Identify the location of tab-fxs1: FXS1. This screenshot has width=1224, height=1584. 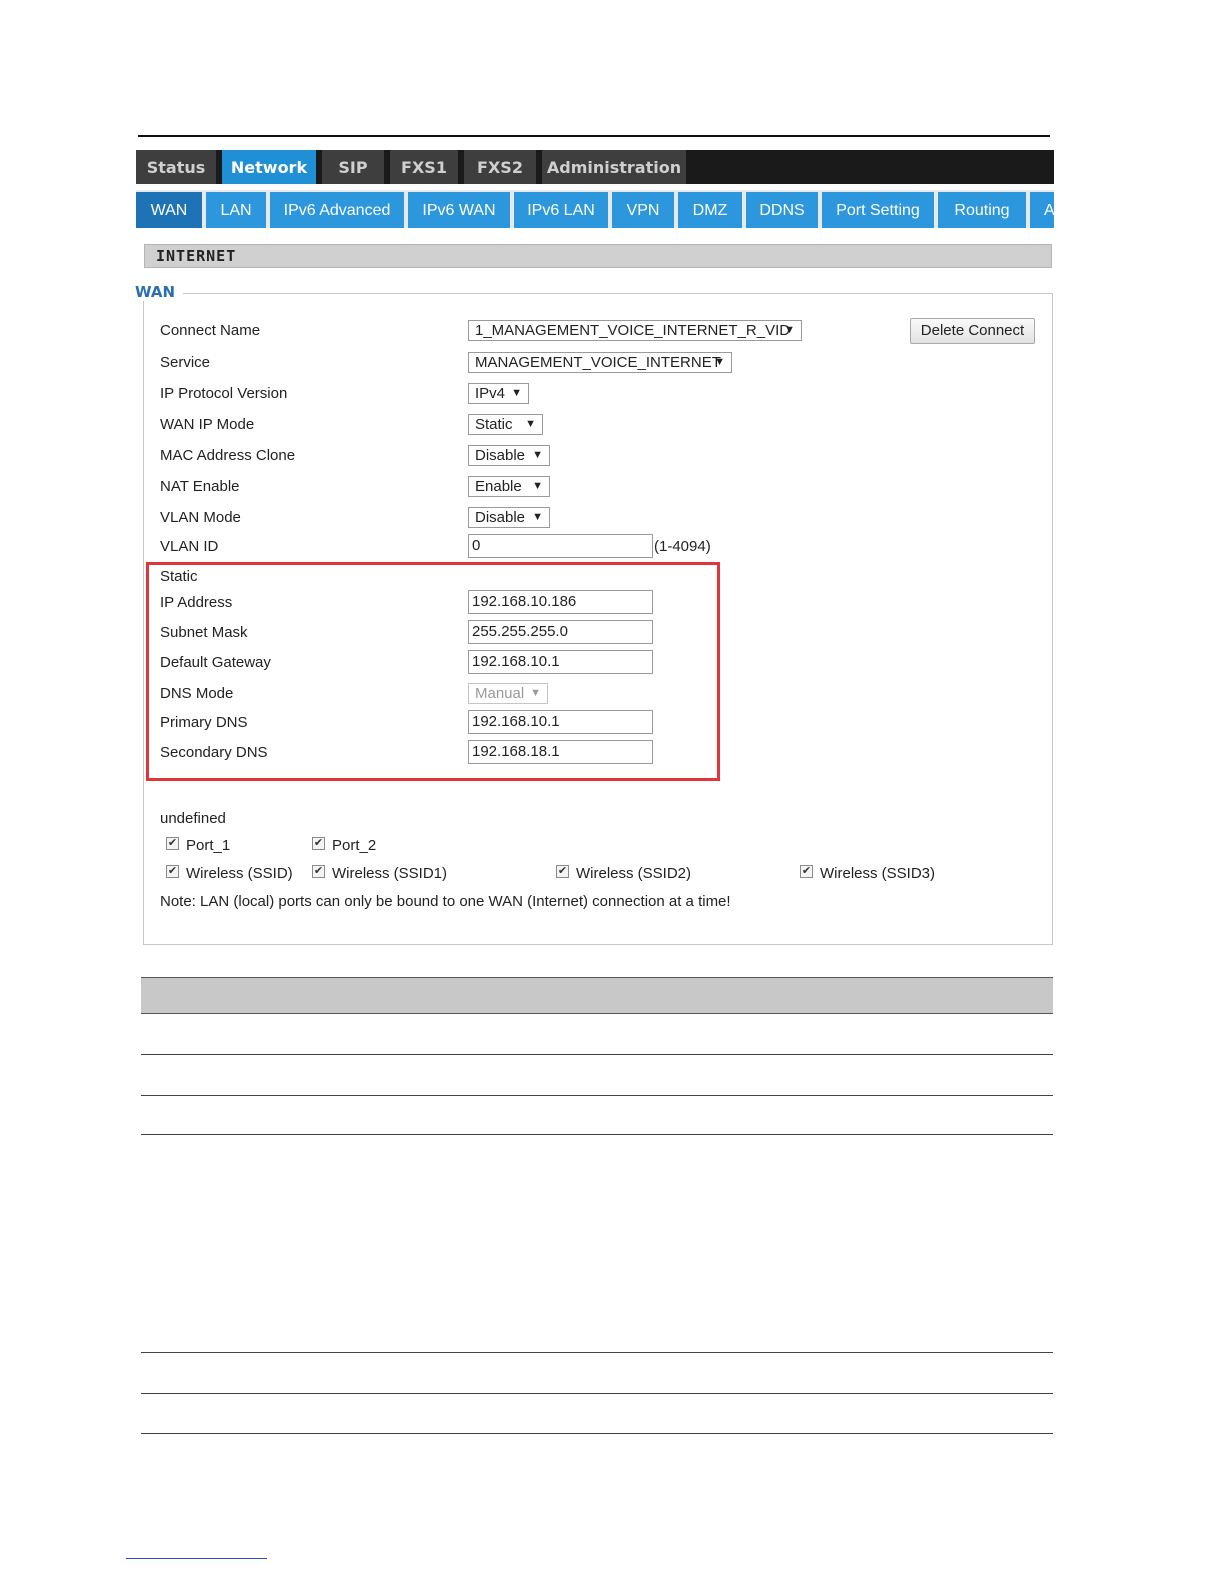
(425, 167).